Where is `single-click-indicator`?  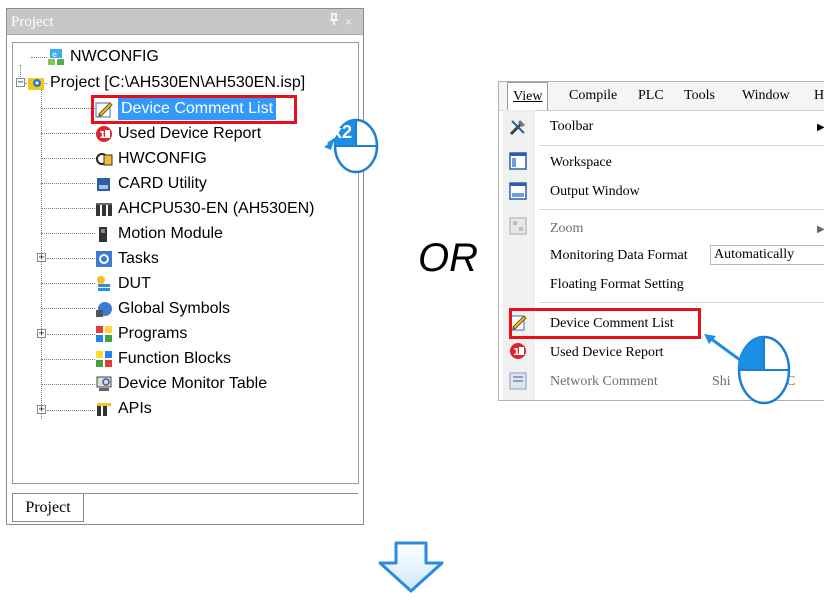
single-click-indicator is located at coordinates (750, 372).